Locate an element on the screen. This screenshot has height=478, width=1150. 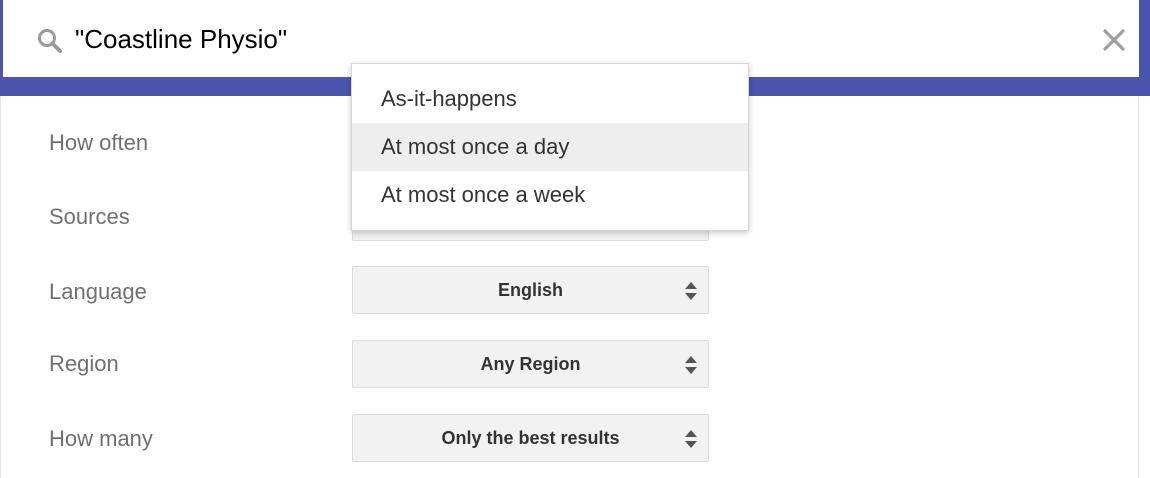
dropdown-option-once-a-day: At most once a day is located at coordinates (550, 147).